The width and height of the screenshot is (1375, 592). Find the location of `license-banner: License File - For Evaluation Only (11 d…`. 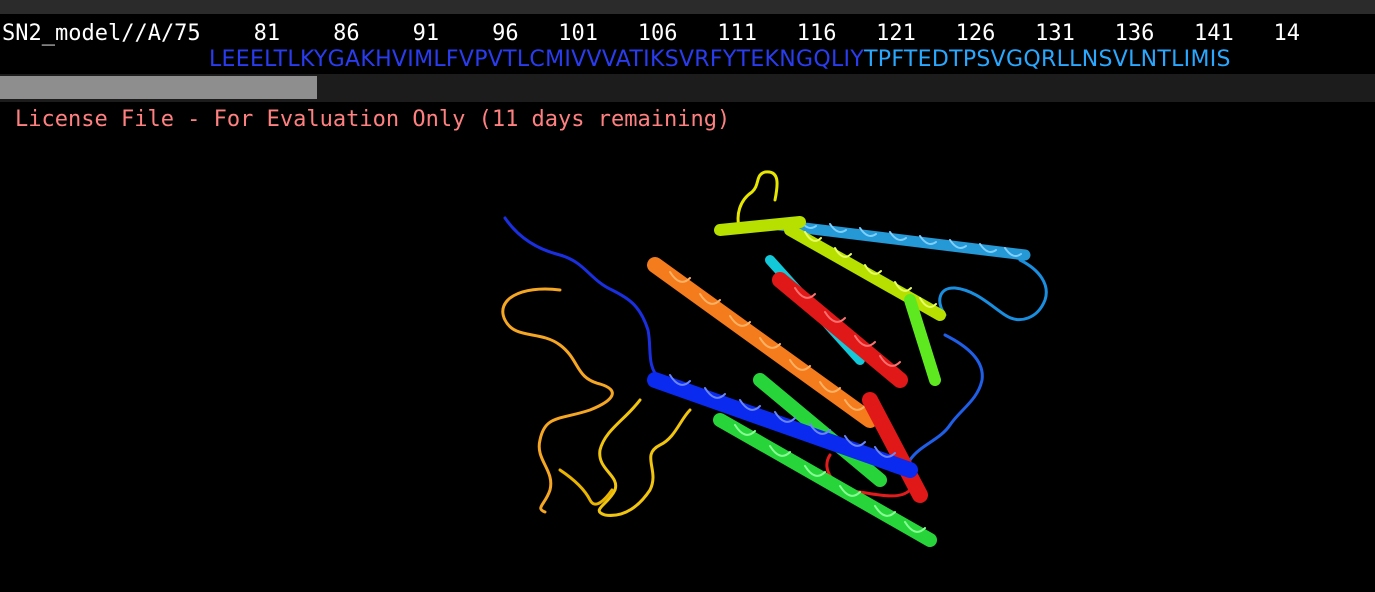

license-banner: License File - For Evaluation Only (11 d… is located at coordinates (373, 119).